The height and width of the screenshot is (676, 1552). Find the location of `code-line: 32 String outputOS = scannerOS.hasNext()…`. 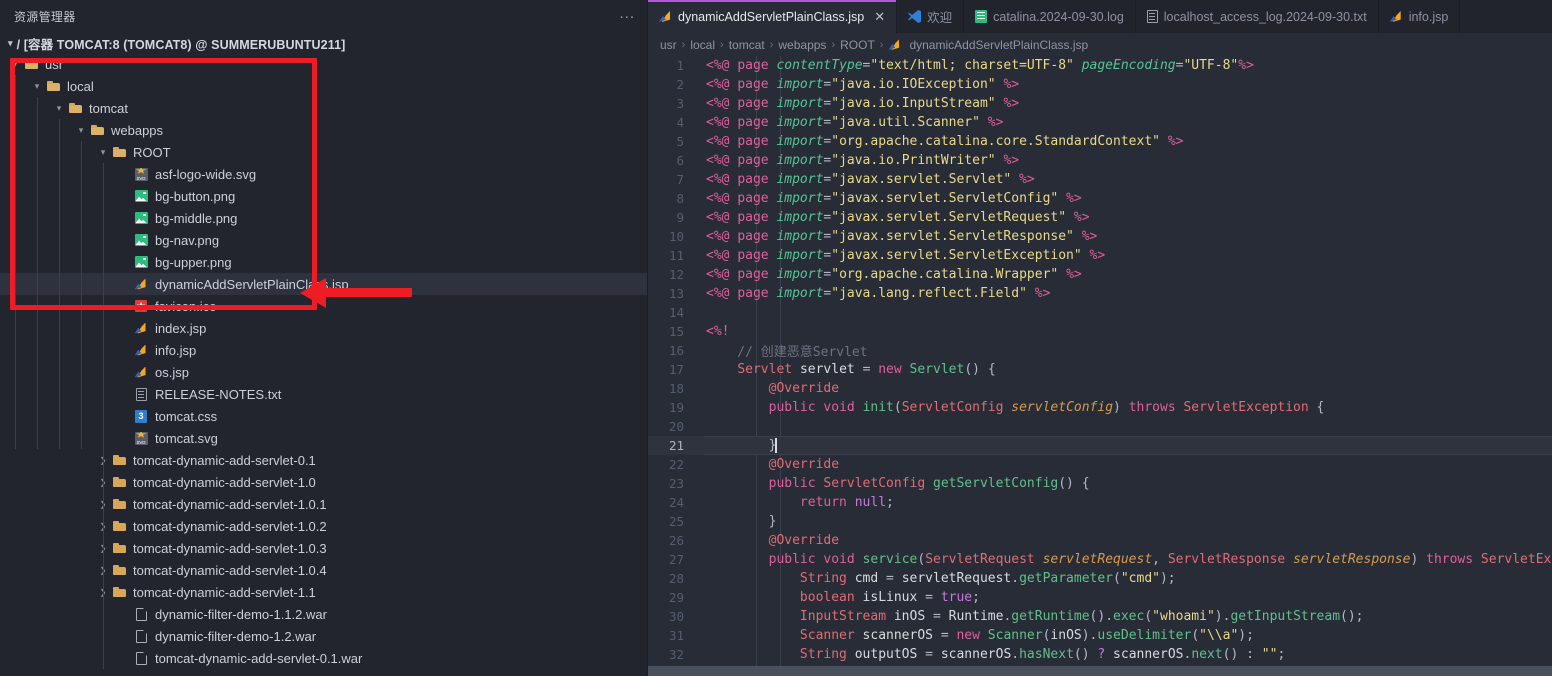

code-line: 32 String outputOS = scannerOS.hasNext()… is located at coordinates (1100, 654).